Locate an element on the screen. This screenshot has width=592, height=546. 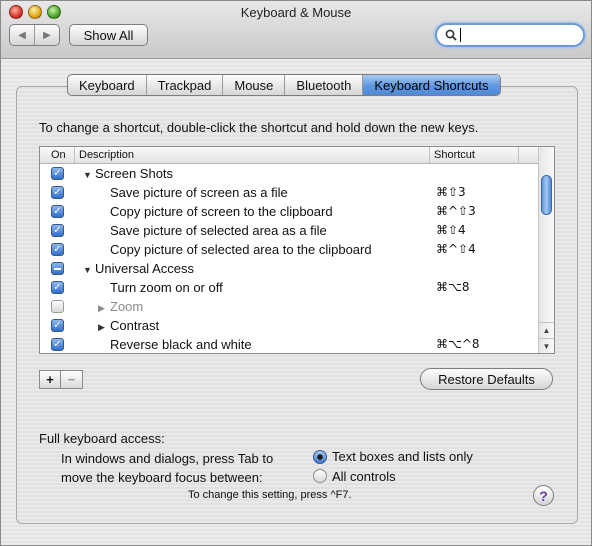
column-header-shortcut: Shortcut is located at coordinates (454, 155).